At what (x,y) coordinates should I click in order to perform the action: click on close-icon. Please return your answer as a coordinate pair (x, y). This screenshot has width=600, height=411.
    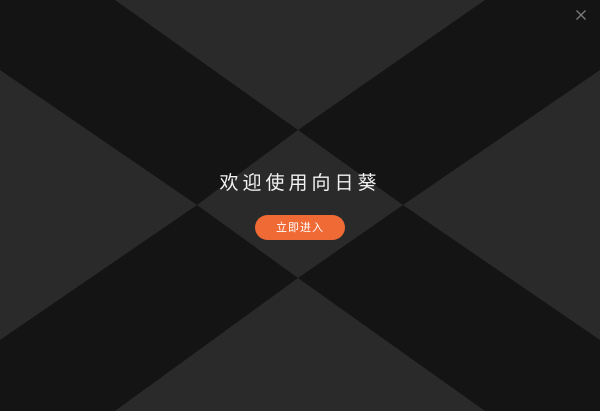
    Looking at the image, I should click on (581, 15).